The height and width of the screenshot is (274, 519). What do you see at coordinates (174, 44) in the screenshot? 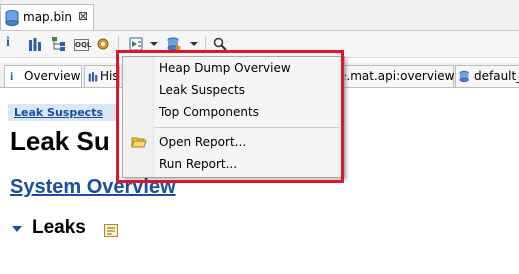
I see `database-query-icon` at bounding box center [174, 44].